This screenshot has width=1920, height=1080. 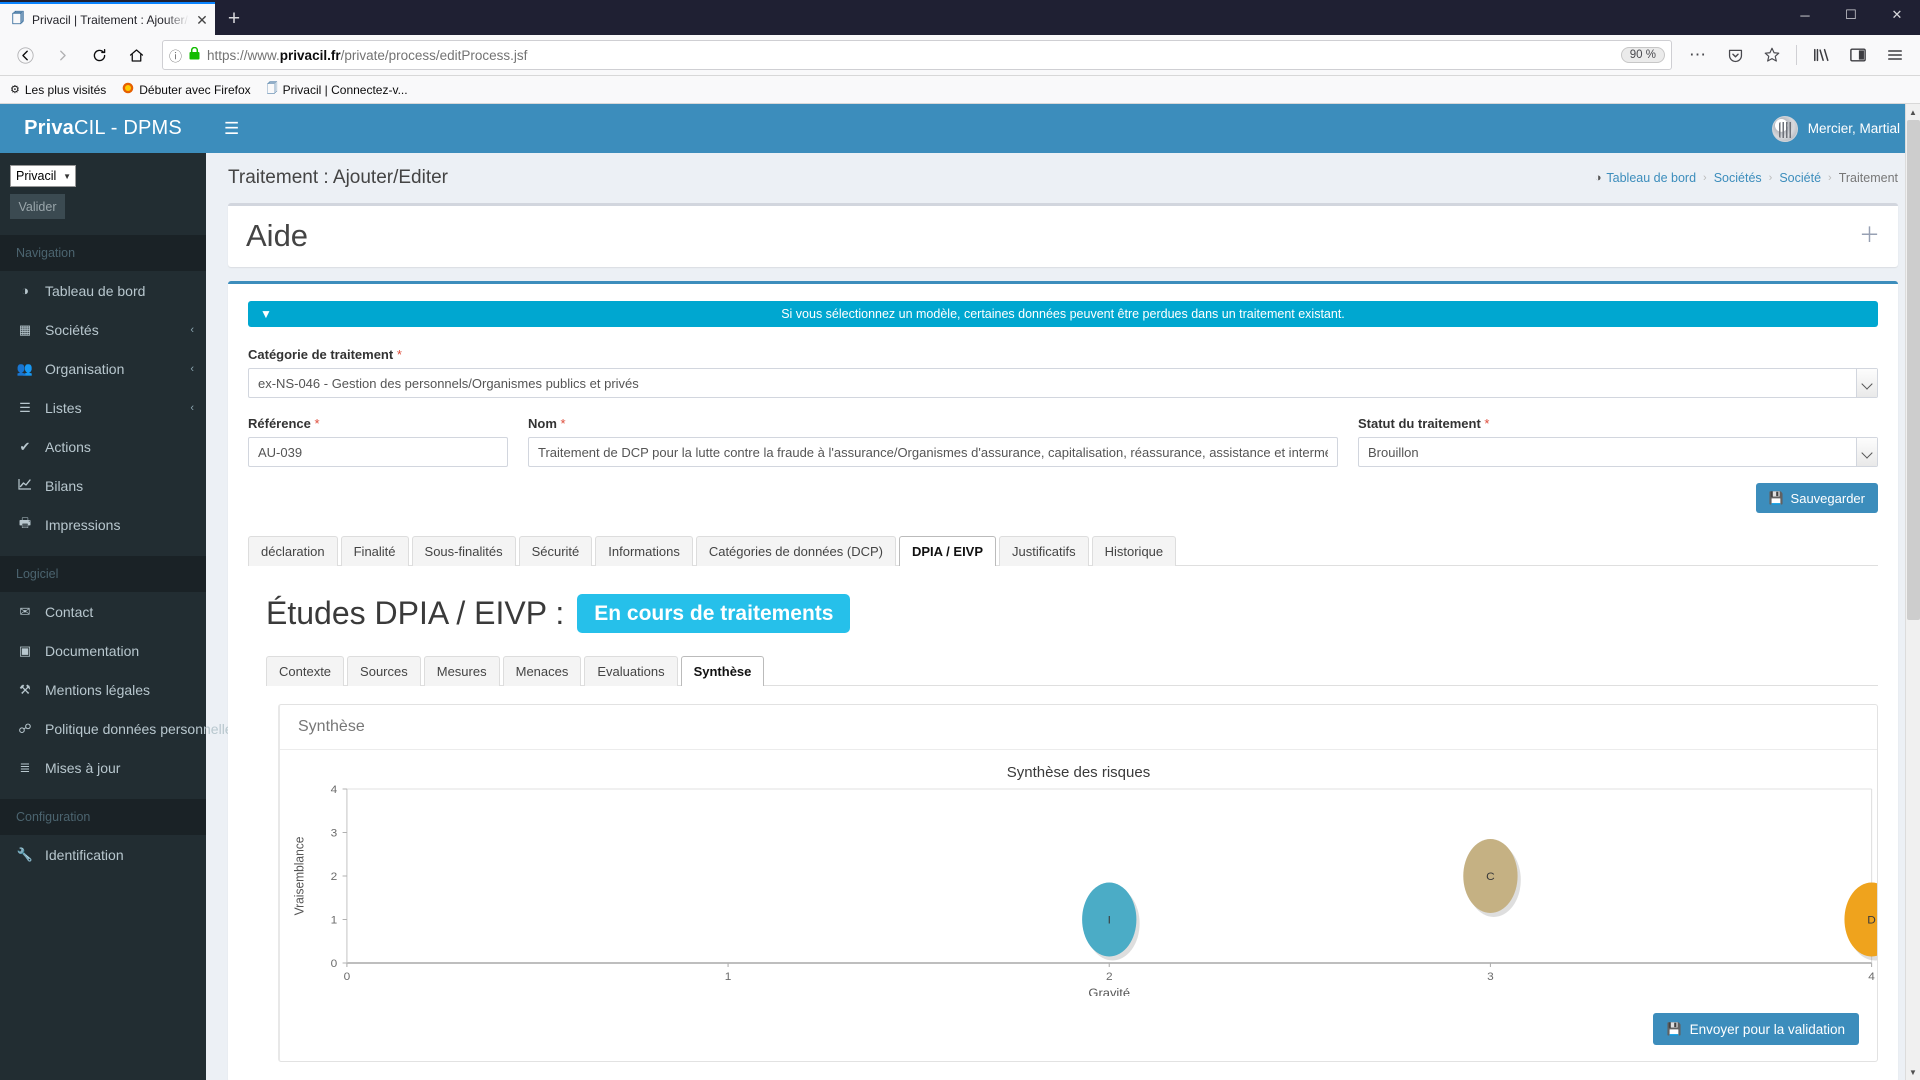 I want to click on breadcrumb-item-tableau-de-bord: ◑ Tableau de bord, so click(x=1645, y=178).